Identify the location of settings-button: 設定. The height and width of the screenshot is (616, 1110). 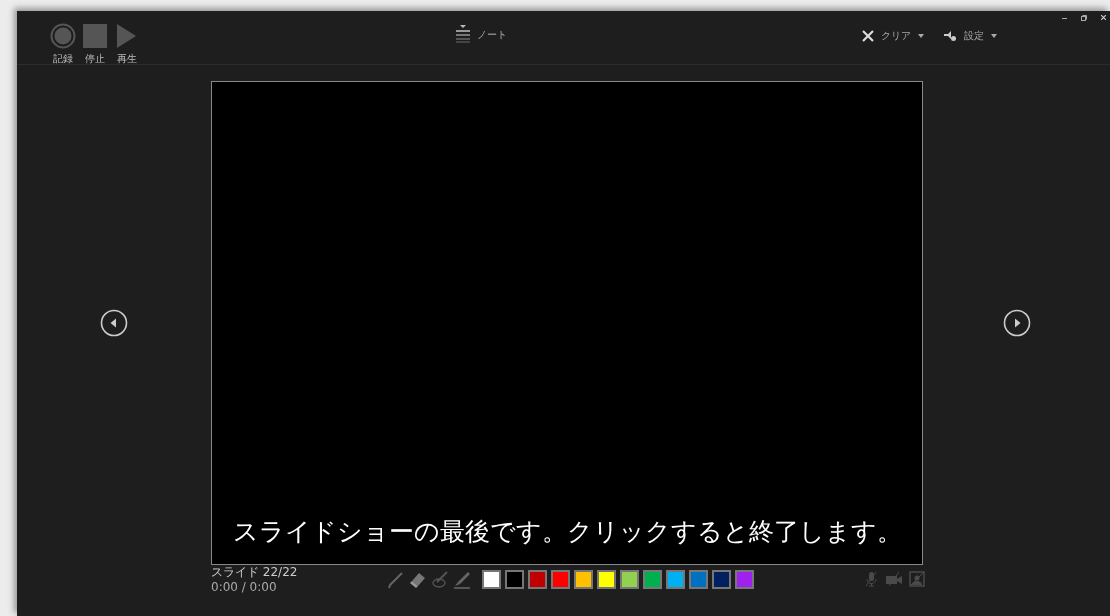
(970, 35).